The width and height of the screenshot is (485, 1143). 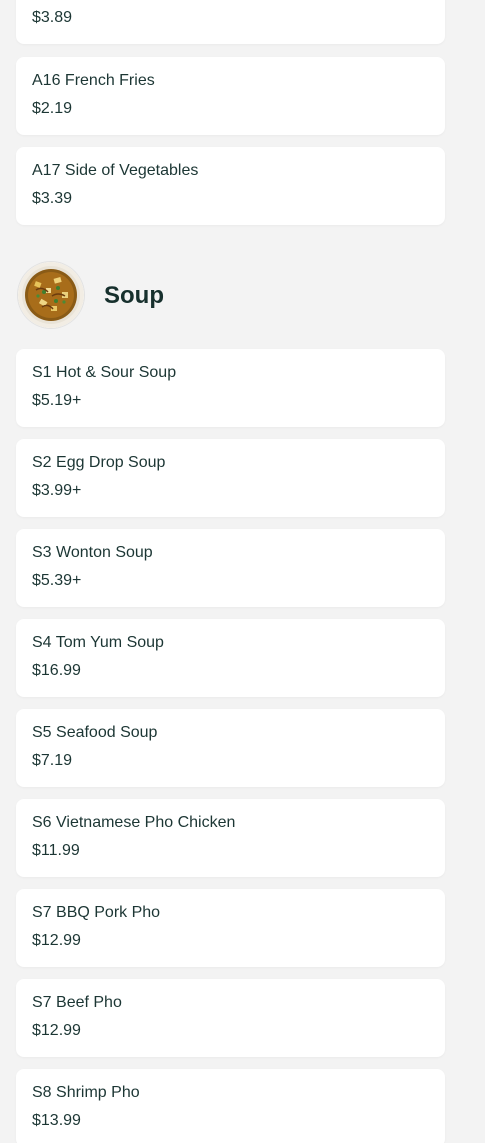 I want to click on menu-item-price: $16.99, so click(x=56, y=670).